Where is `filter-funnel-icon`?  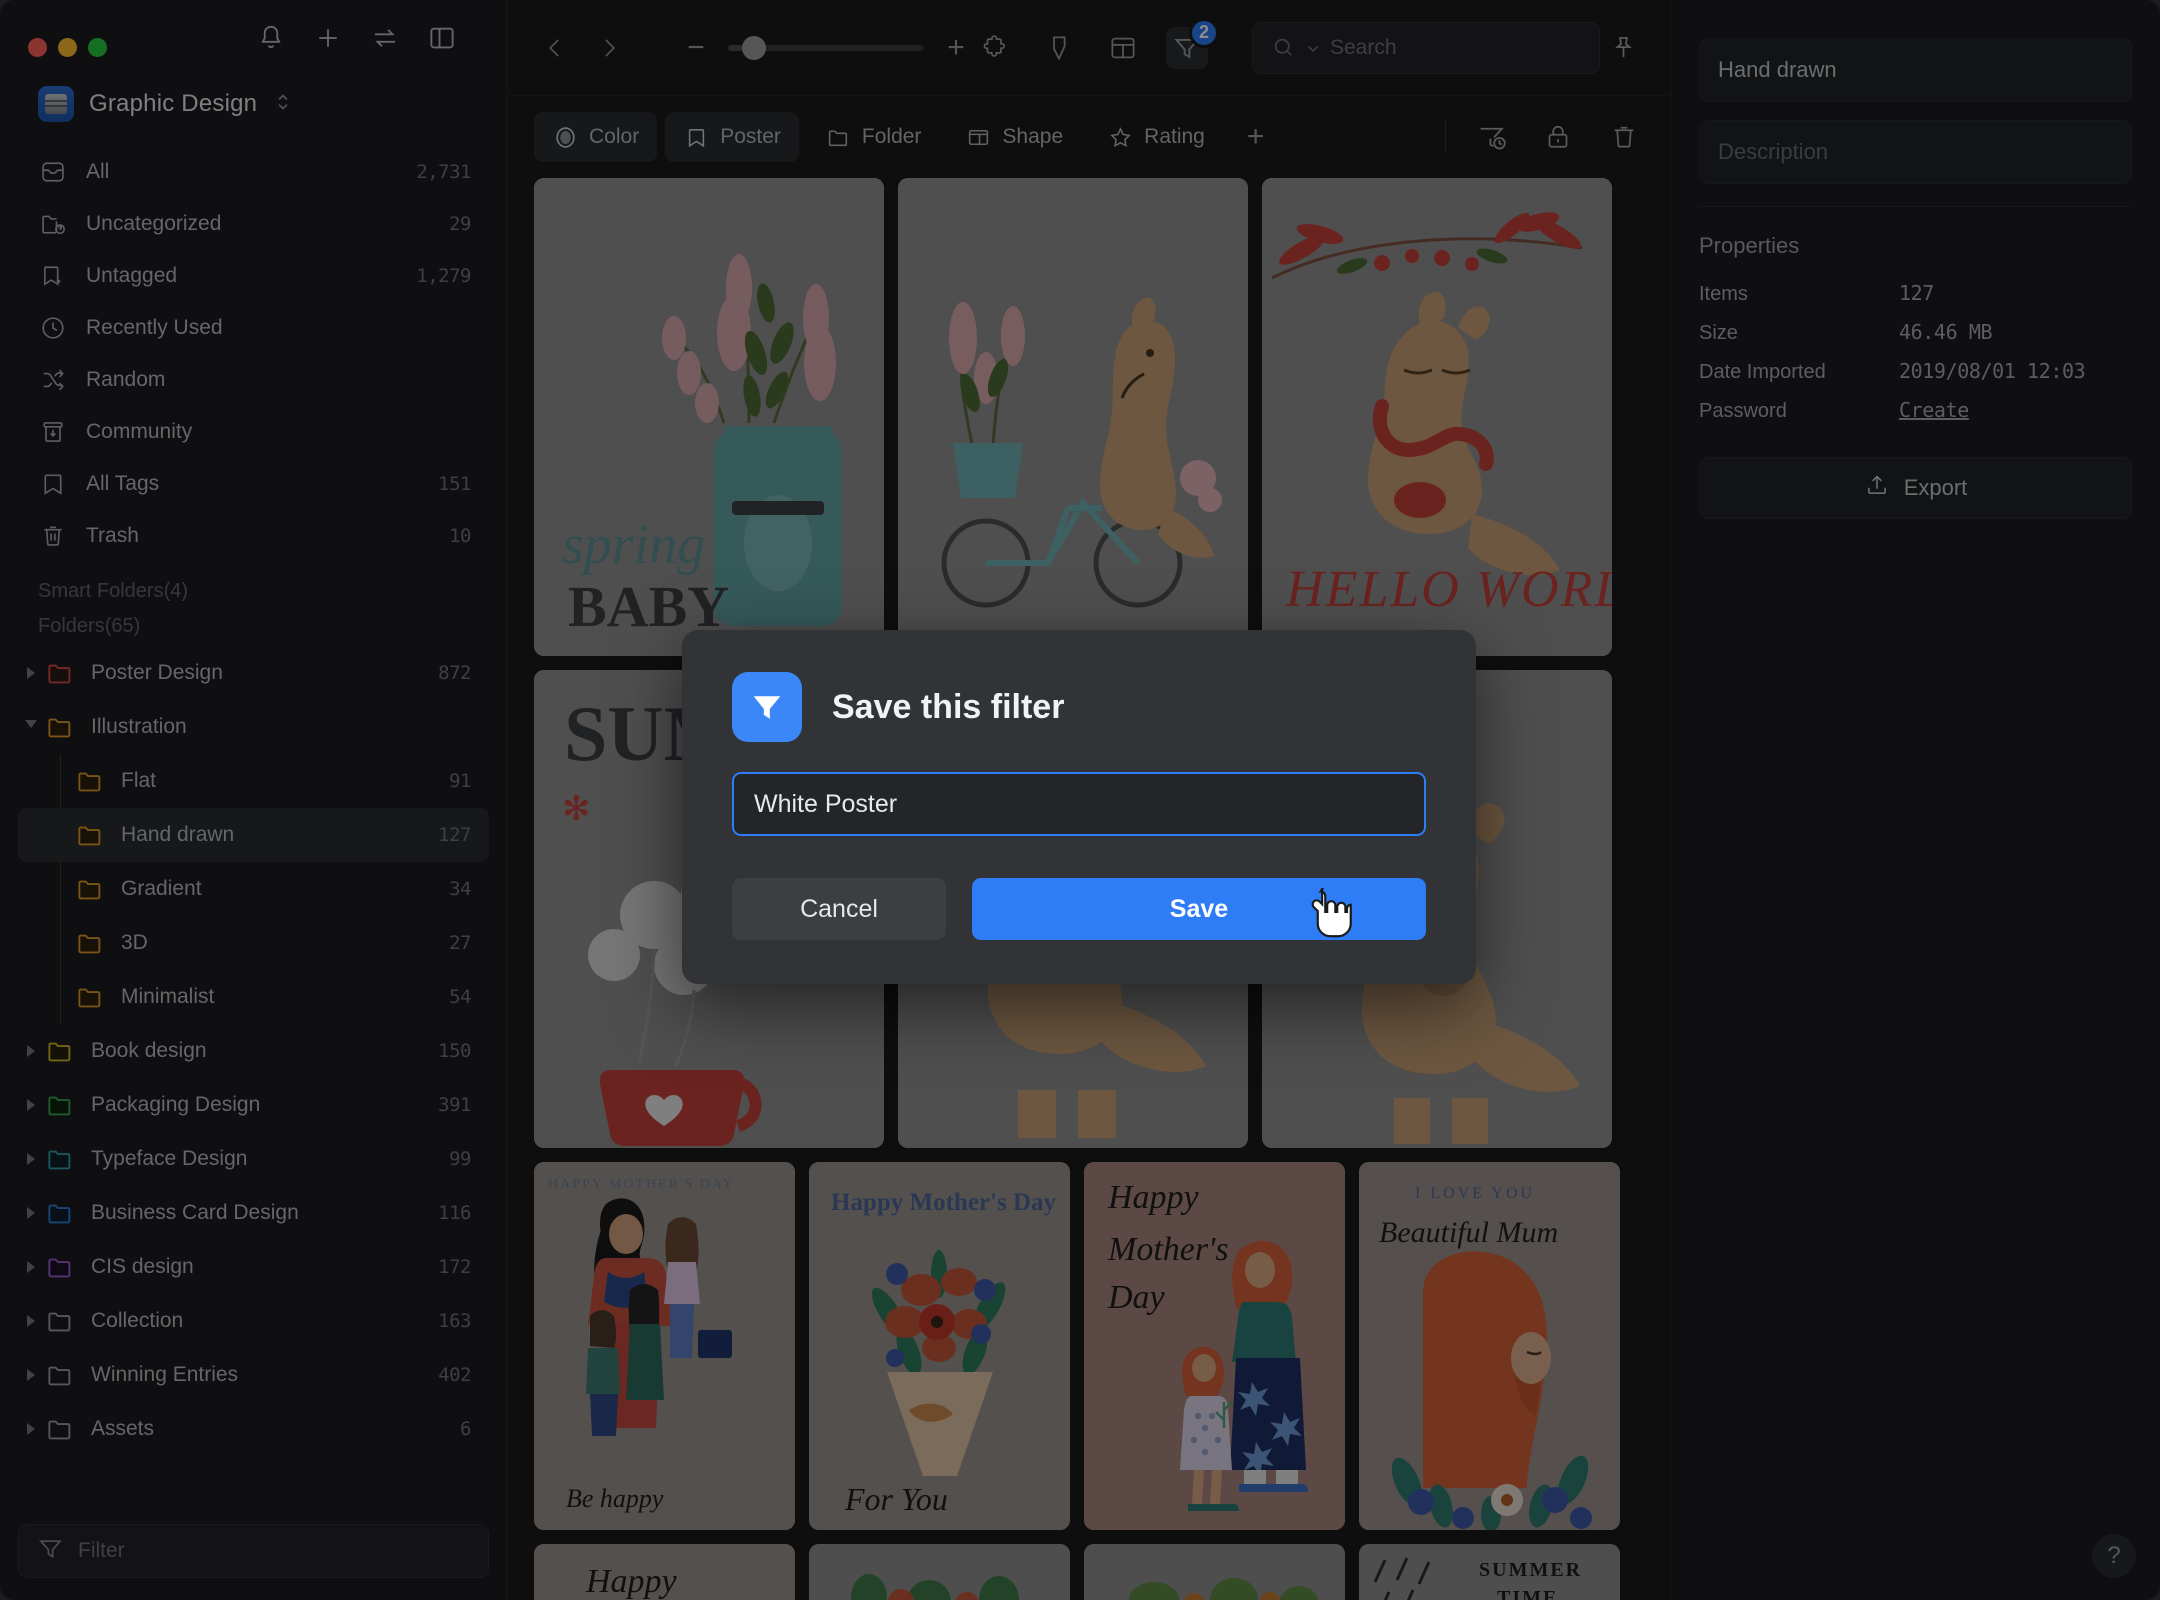 filter-funnel-icon is located at coordinates (767, 707).